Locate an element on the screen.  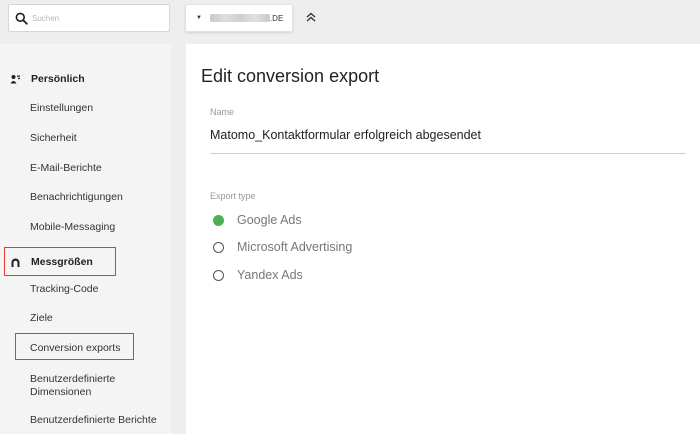
sidebar-section-personal: Persönlich is located at coordinates (47, 79).